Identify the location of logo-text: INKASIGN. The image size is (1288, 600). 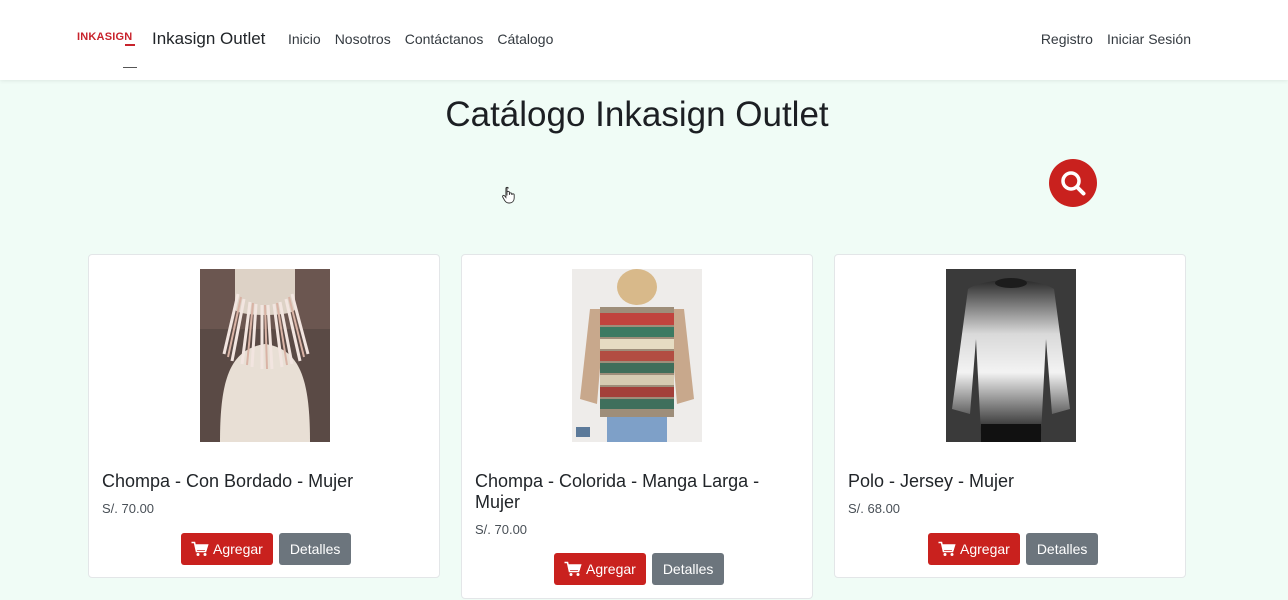
(105, 37).